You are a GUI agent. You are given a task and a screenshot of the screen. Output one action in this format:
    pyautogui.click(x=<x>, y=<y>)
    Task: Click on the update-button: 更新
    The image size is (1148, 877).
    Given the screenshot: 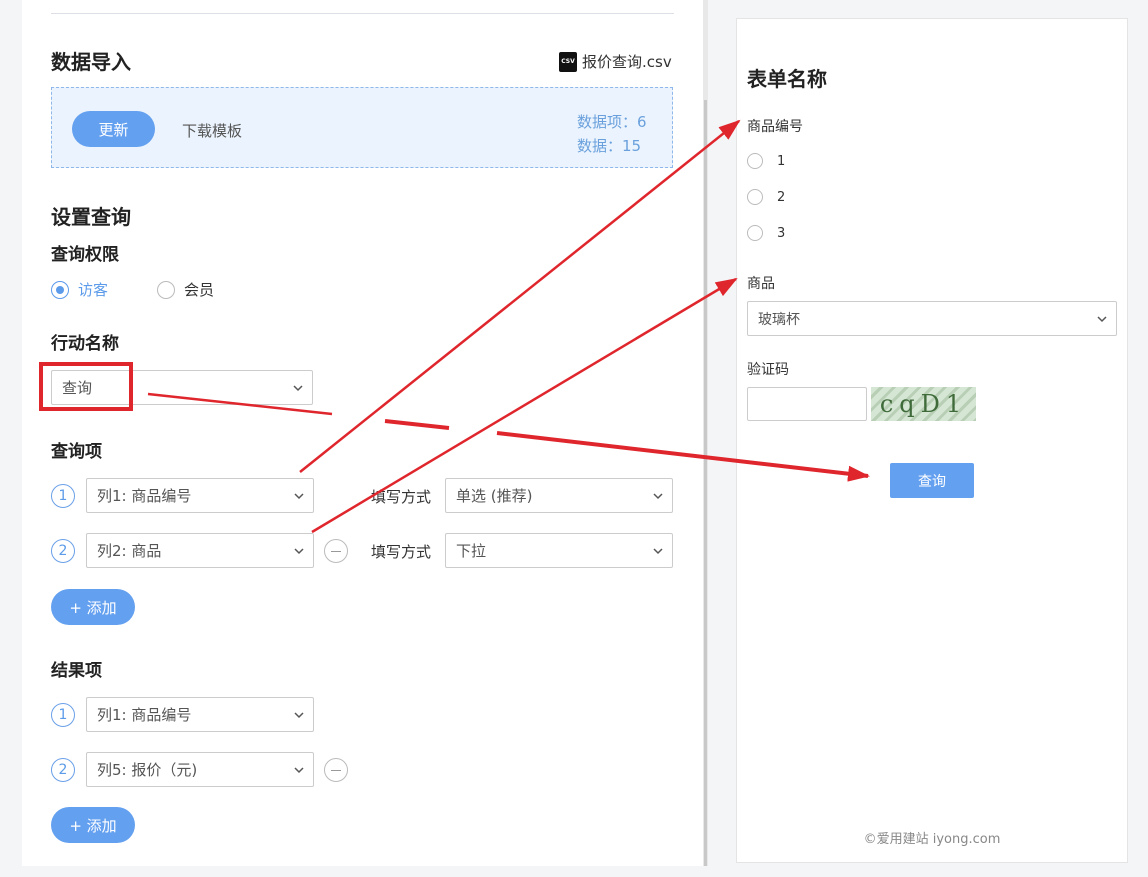 What is the action you would take?
    pyautogui.click(x=113, y=129)
    